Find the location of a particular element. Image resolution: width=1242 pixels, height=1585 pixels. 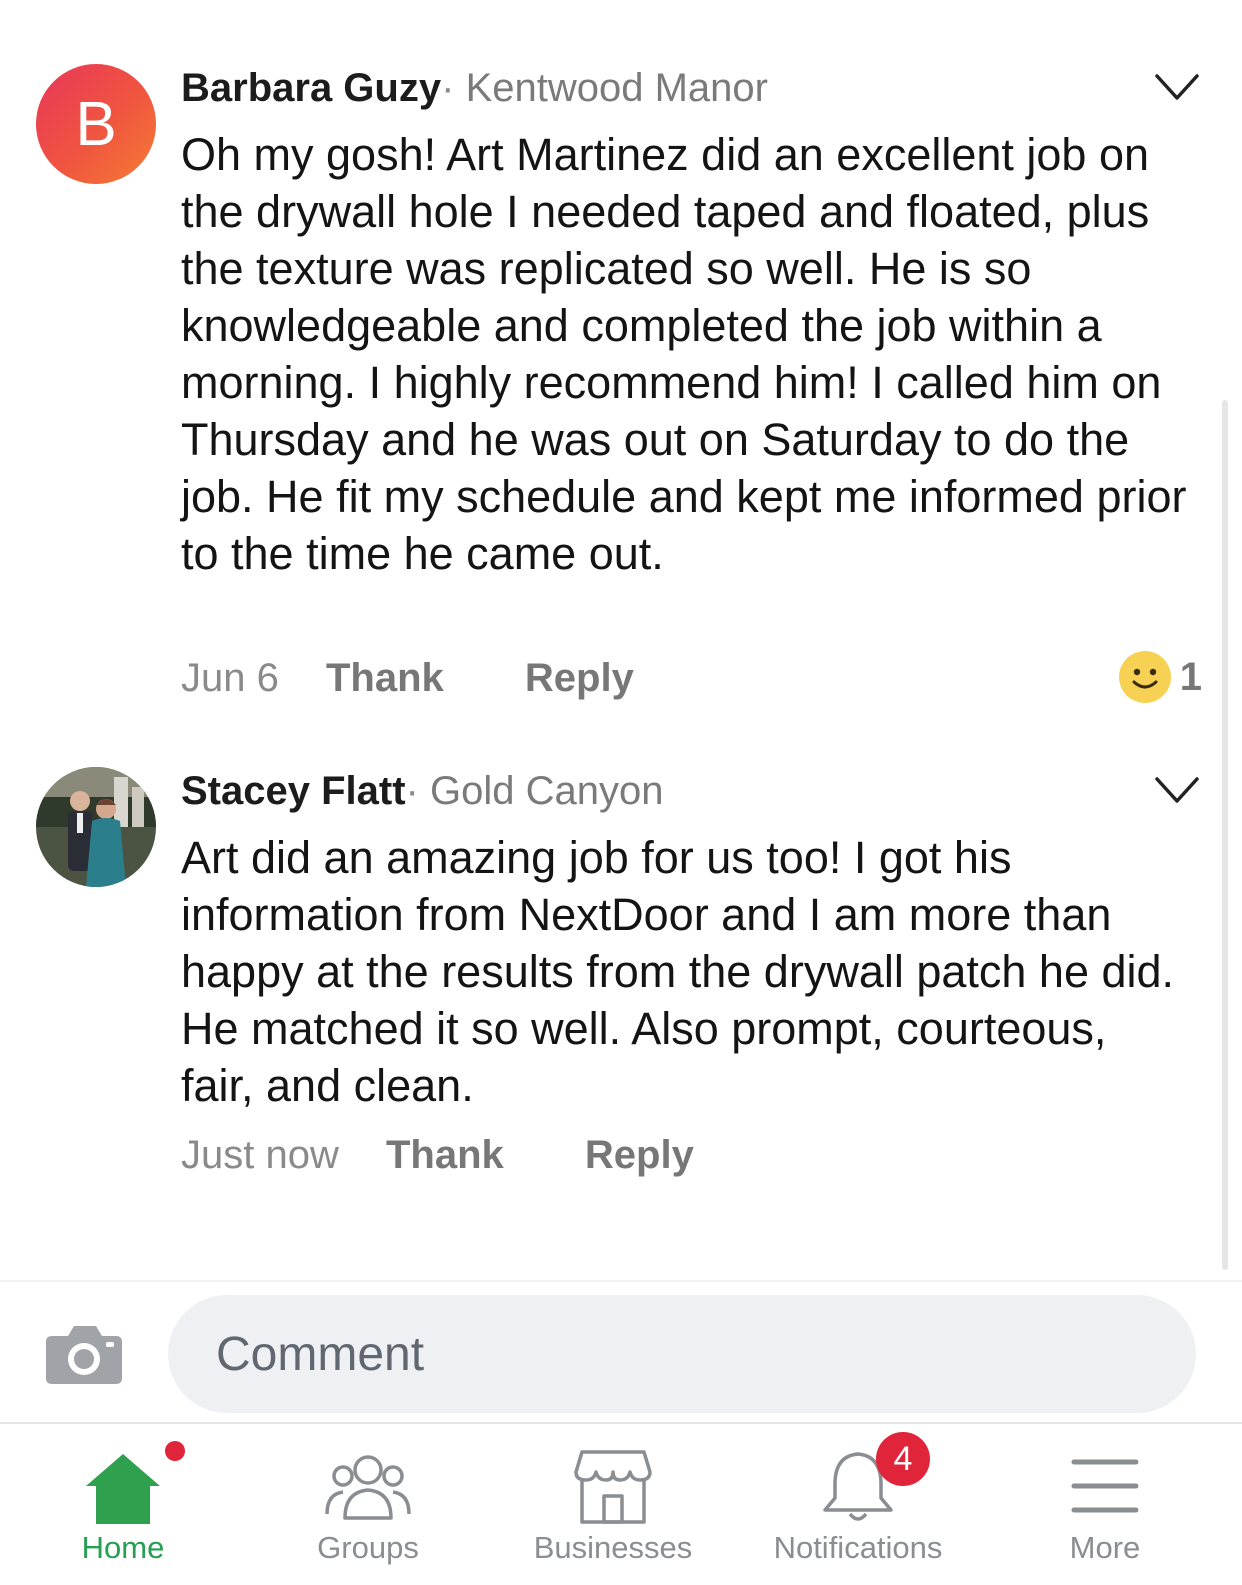

tab-label: Home is located at coordinates (123, 1547).